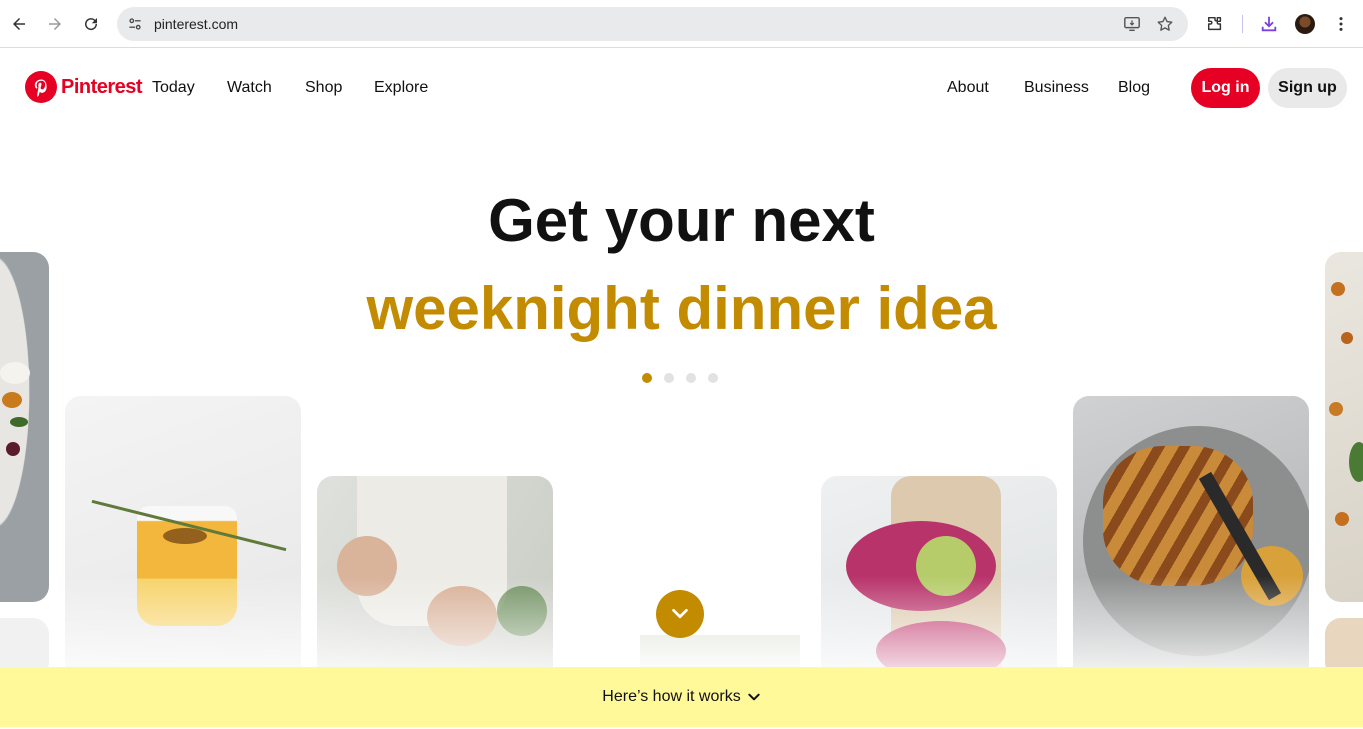  I want to click on nav-today: Today, so click(173, 88).